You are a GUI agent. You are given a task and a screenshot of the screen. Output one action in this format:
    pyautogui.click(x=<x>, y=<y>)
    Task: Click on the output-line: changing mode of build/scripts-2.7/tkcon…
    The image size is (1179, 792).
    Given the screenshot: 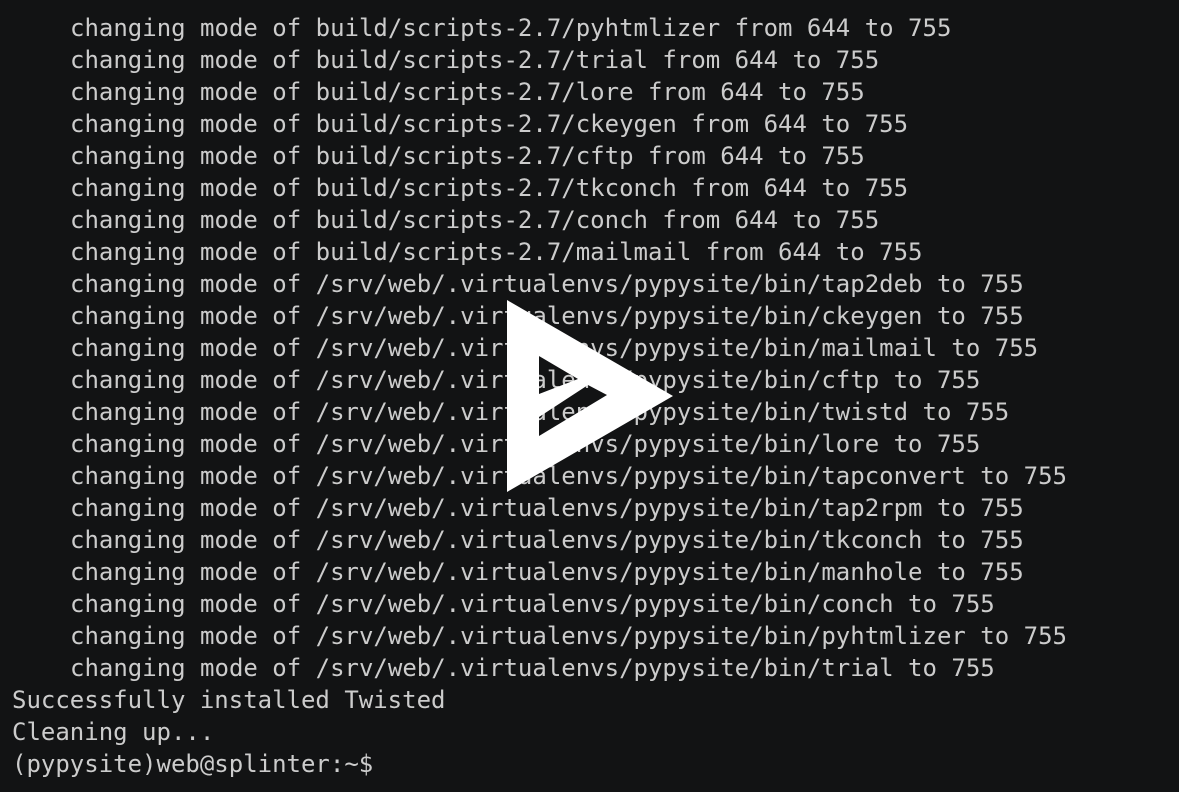 What is the action you would take?
    pyautogui.click(x=489, y=188)
    